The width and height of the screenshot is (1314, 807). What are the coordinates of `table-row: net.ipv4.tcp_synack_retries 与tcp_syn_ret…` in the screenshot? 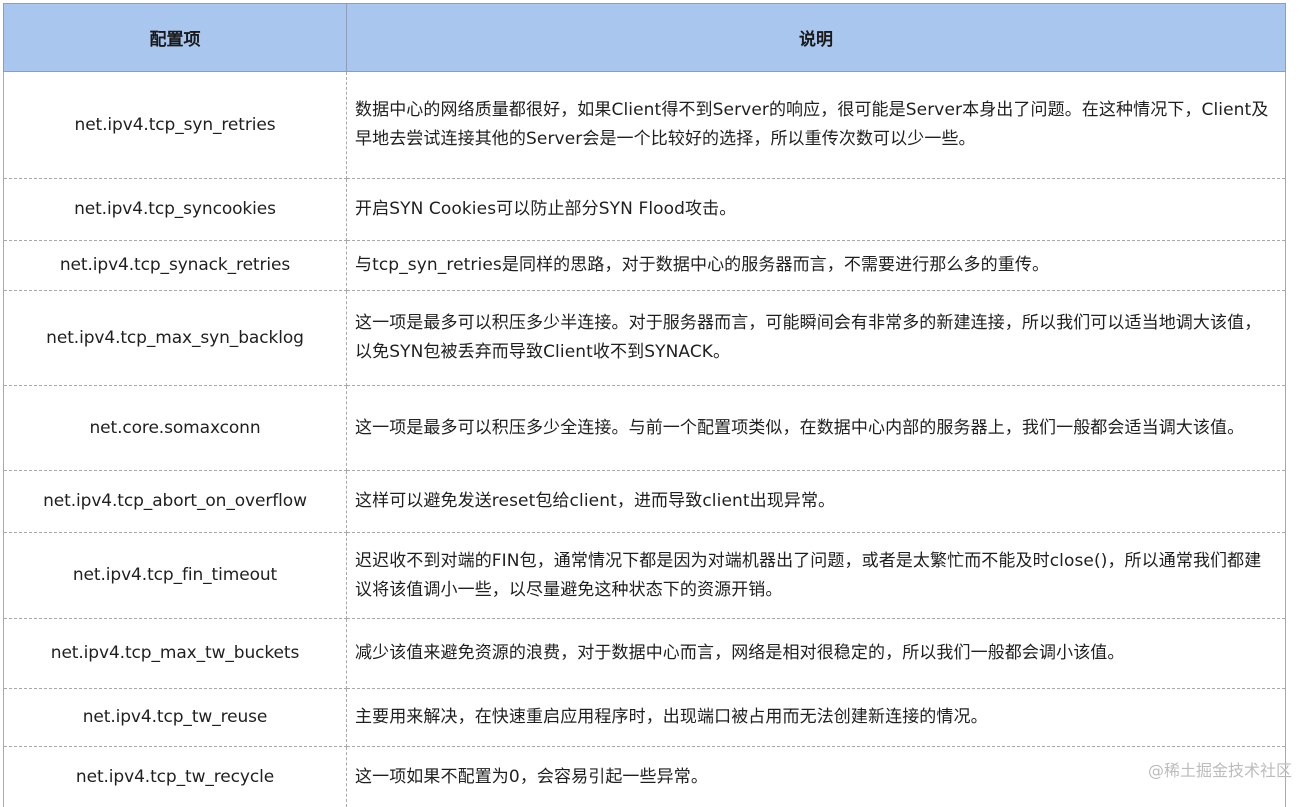 It's located at (645, 266).